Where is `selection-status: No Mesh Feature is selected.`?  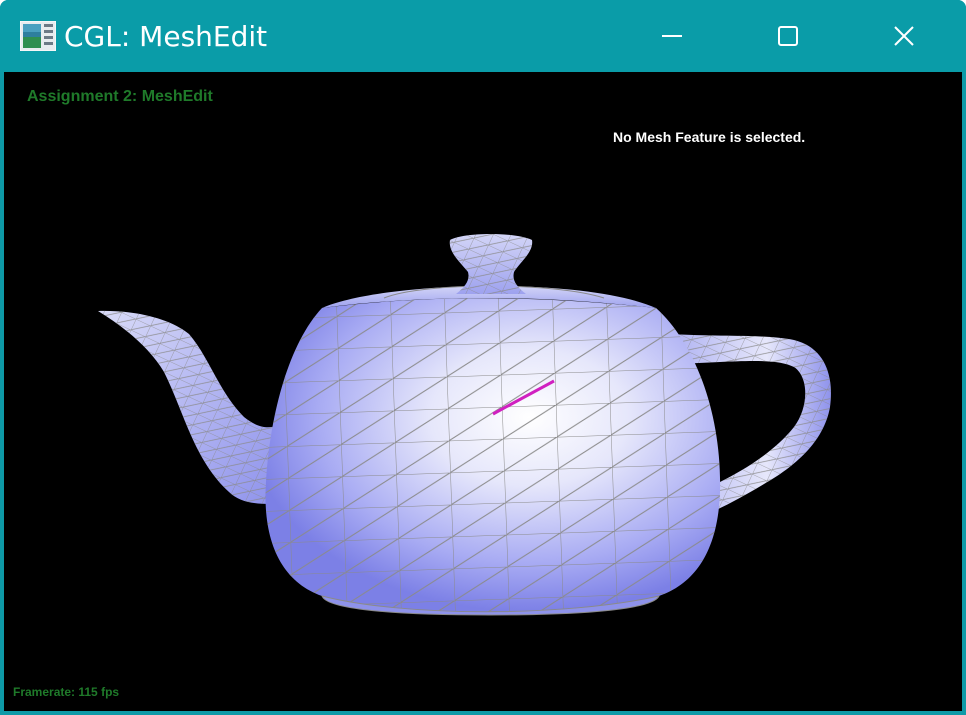
selection-status: No Mesh Feature is selected. is located at coordinates (709, 137).